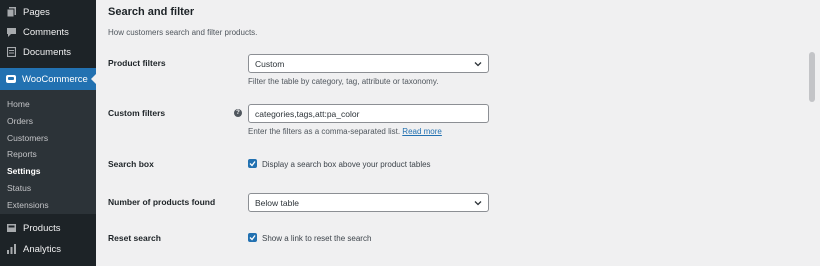  Describe the element at coordinates (11, 228) in the screenshot. I see `products-icon` at that location.